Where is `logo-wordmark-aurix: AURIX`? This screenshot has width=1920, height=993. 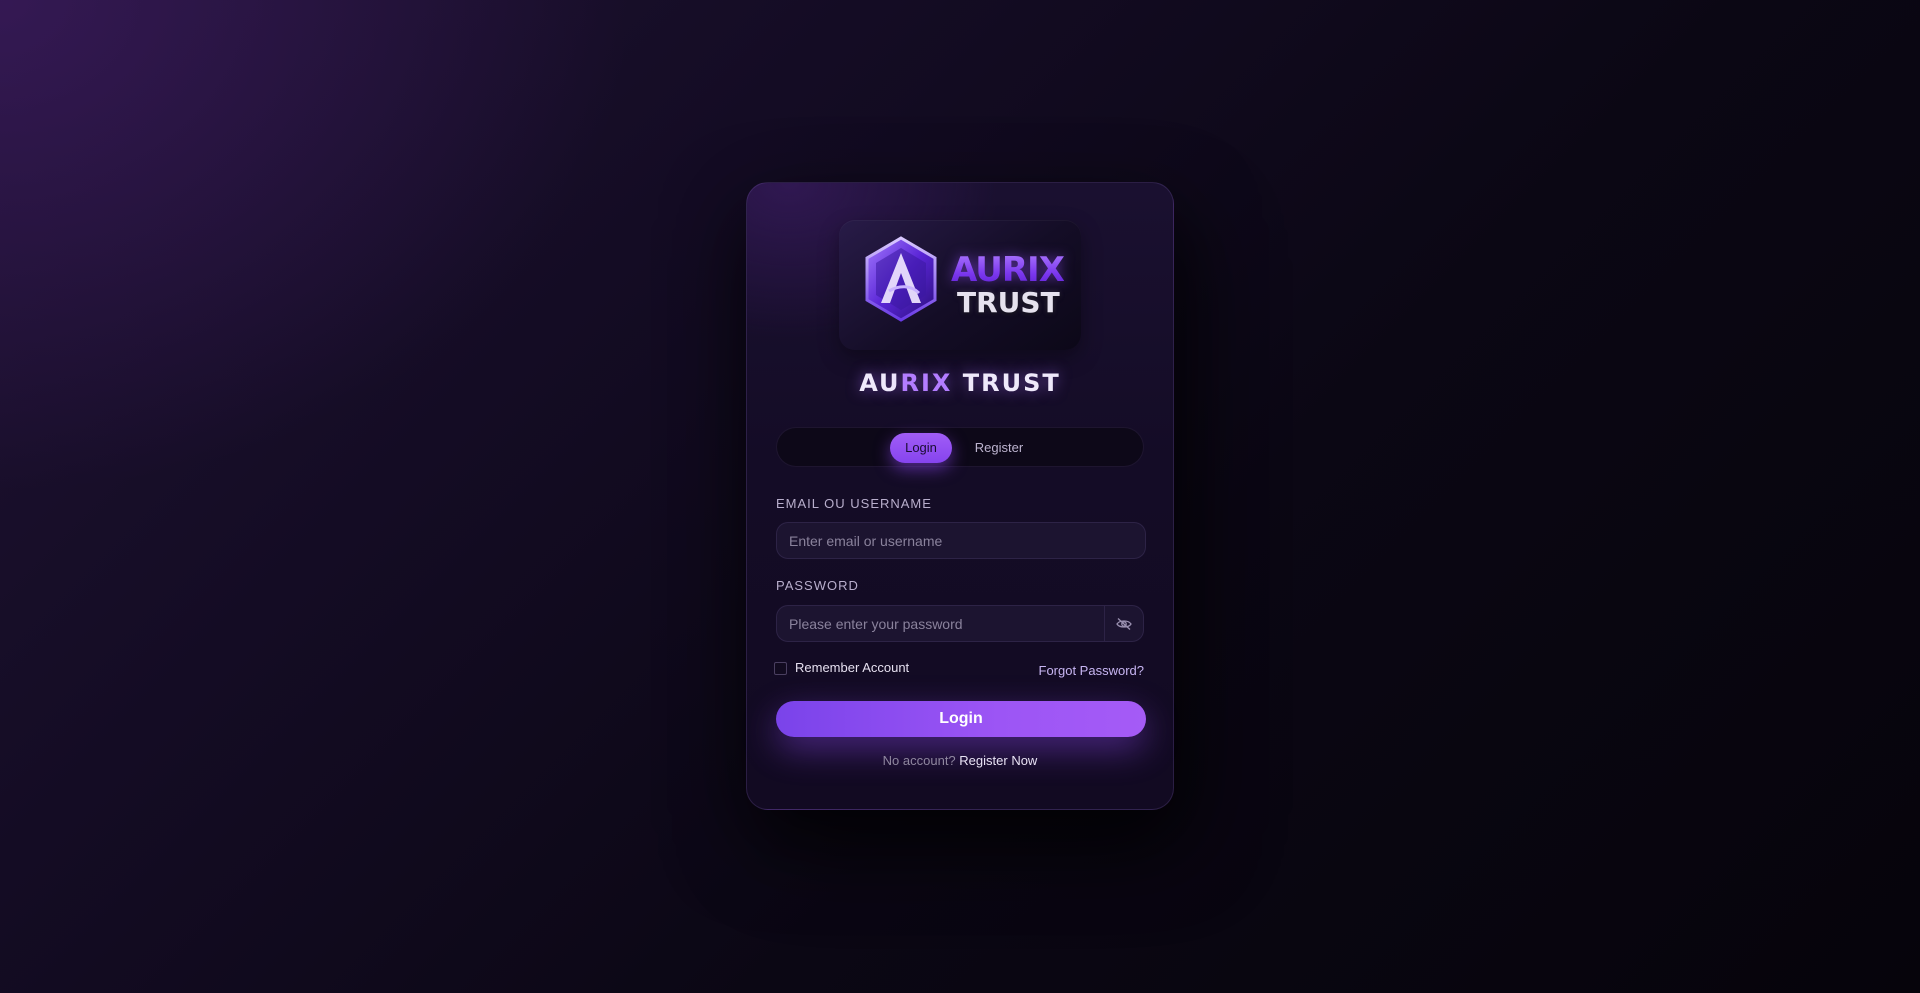 logo-wordmark-aurix: AURIX is located at coordinates (1008, 270).